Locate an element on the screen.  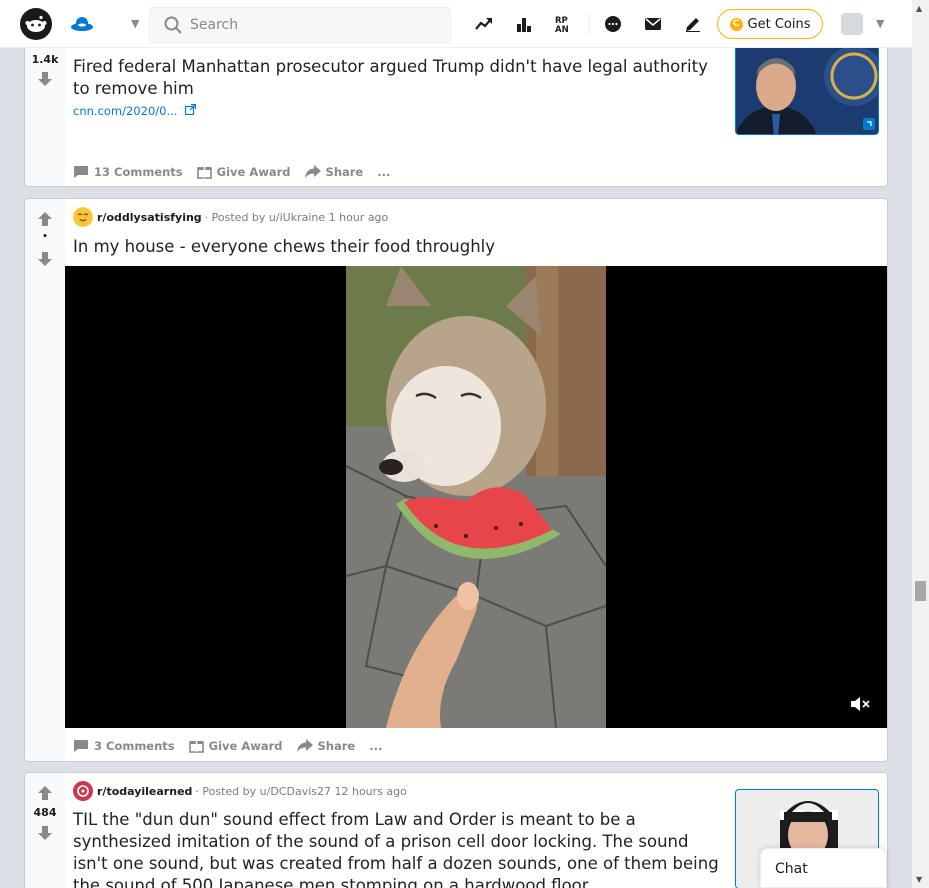
create-post-pencil-icon is located at coordinates (693, 24).